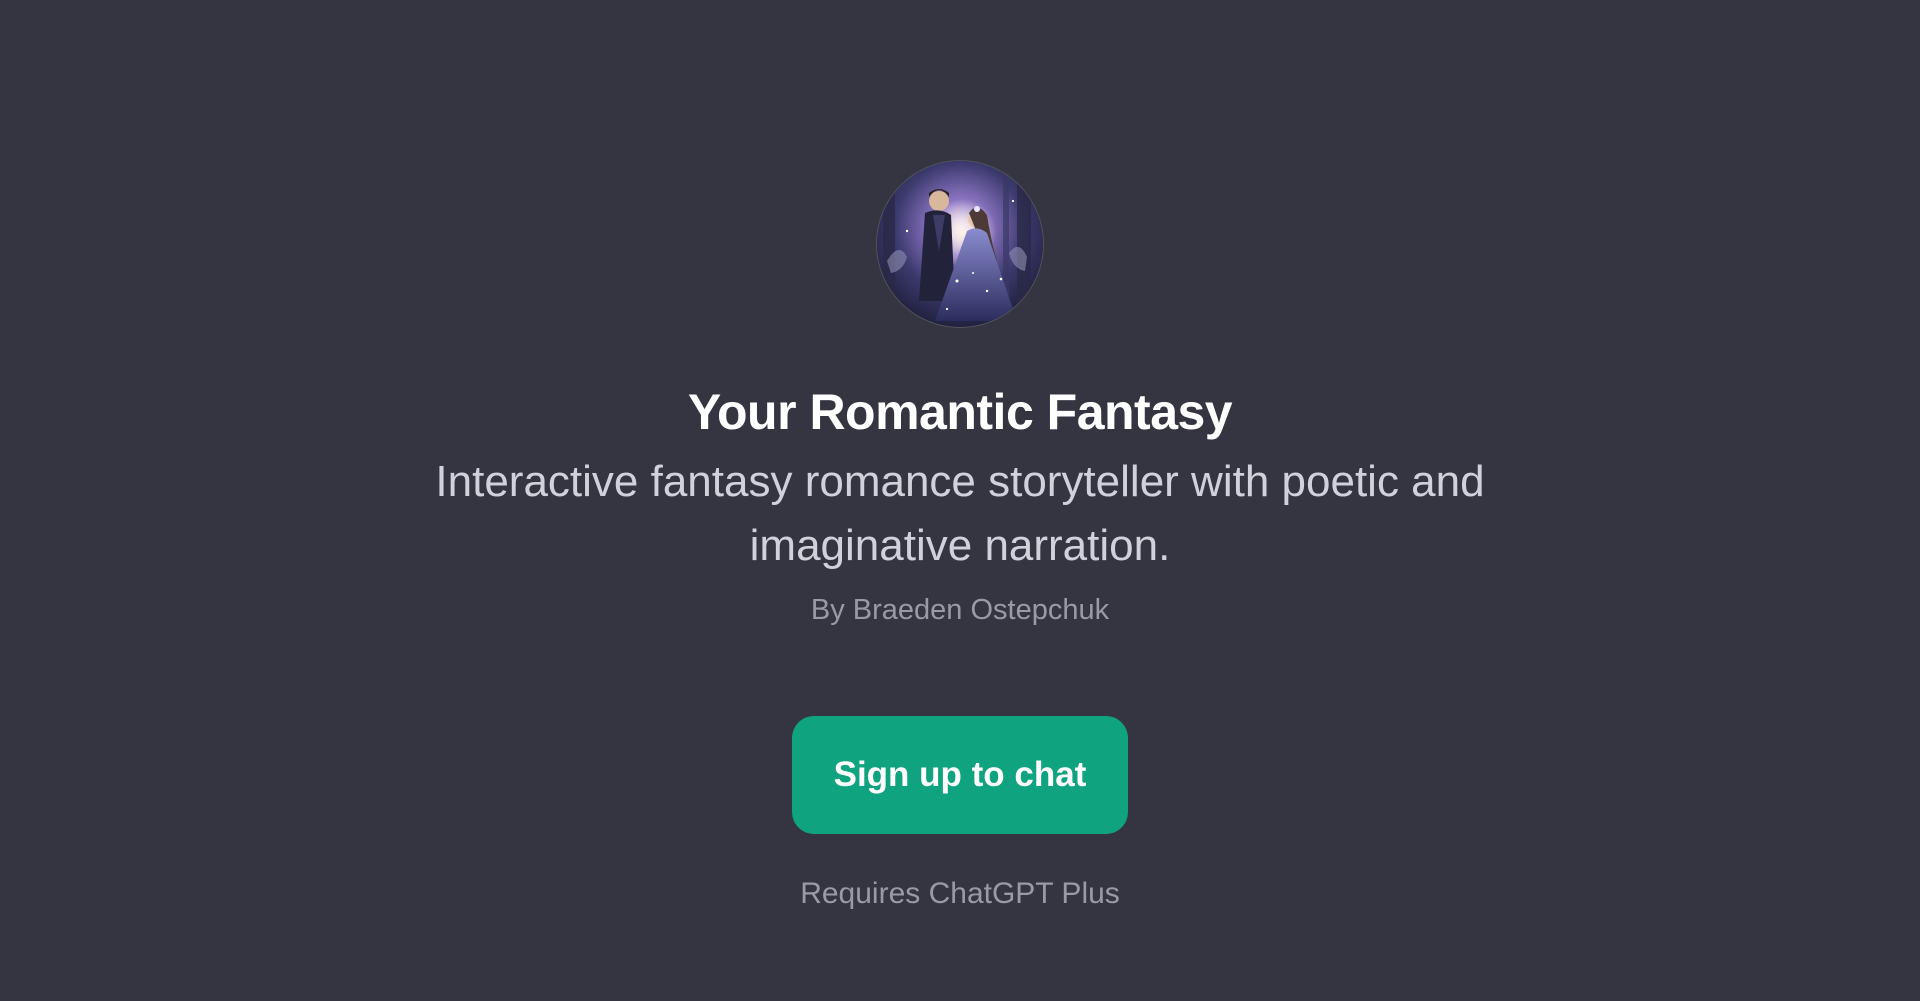 Image resolution: width=1920 pixels, height=1001 pixels. Describe the element at coordinates (960, 775) in the screenshot. I see `sign-up-to-chat-button: Sign up to chat` at that location.